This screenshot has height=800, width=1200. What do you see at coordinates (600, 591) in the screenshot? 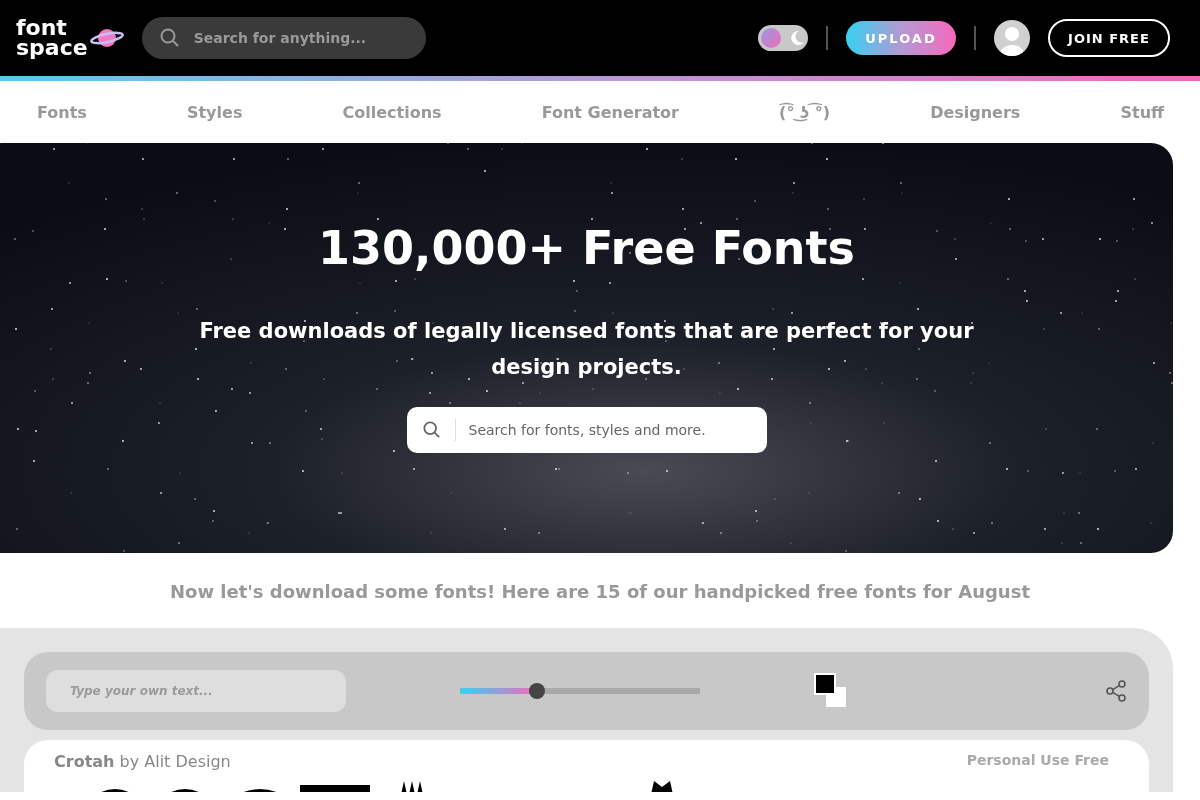
I see `intro-text: Now let's download some fonts! Here are 15 of our handpicked free fonts for August` at bounding box center [600, 591].